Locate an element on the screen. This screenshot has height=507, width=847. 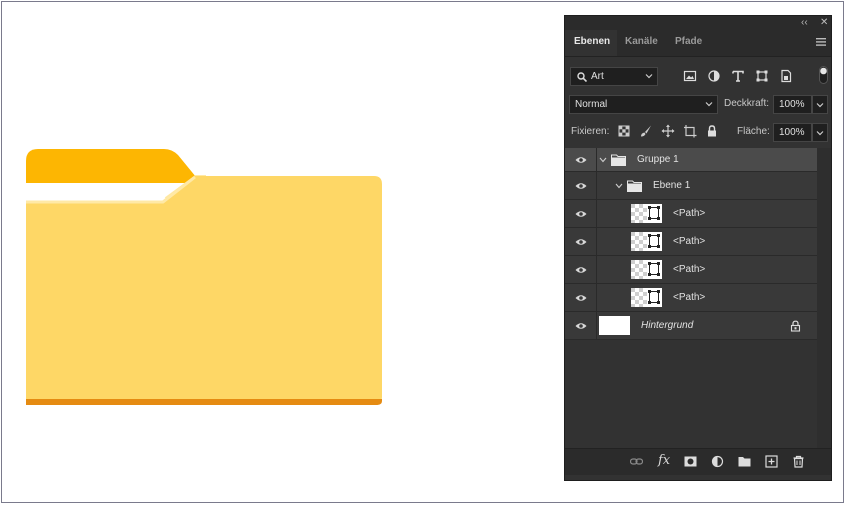
opacity-dropdown is located at coordinates (820, 104).